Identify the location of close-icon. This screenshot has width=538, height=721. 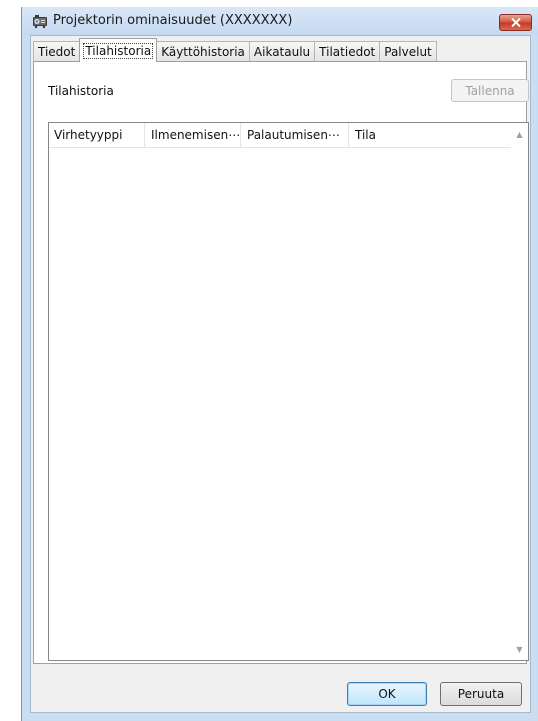
(516, 22).